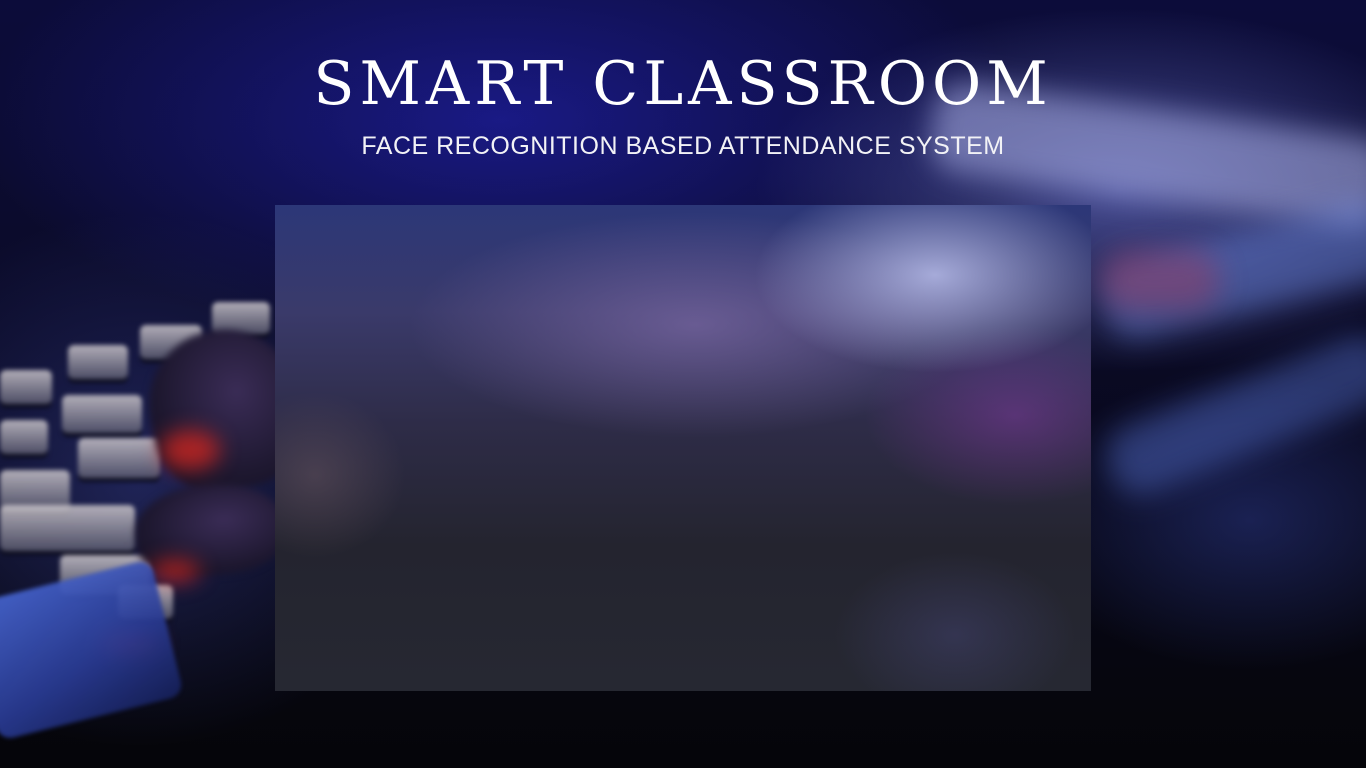 This screenshot has width=1366, height=768. What do you see at coordinates (683, 84) in the screenshot?
I see `page-title: SMART CLASSROOM` at bounding box center [683, 84].